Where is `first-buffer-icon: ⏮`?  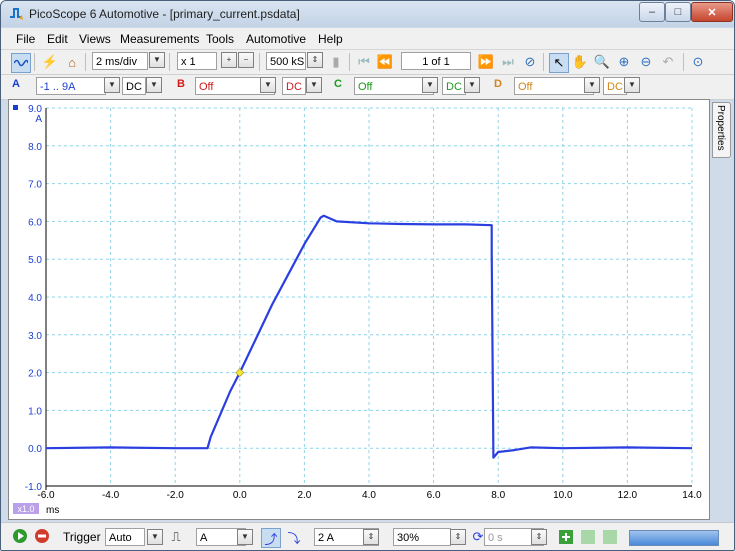
first-buffer-icon: ⏮ is located at coordinates (364, 62).